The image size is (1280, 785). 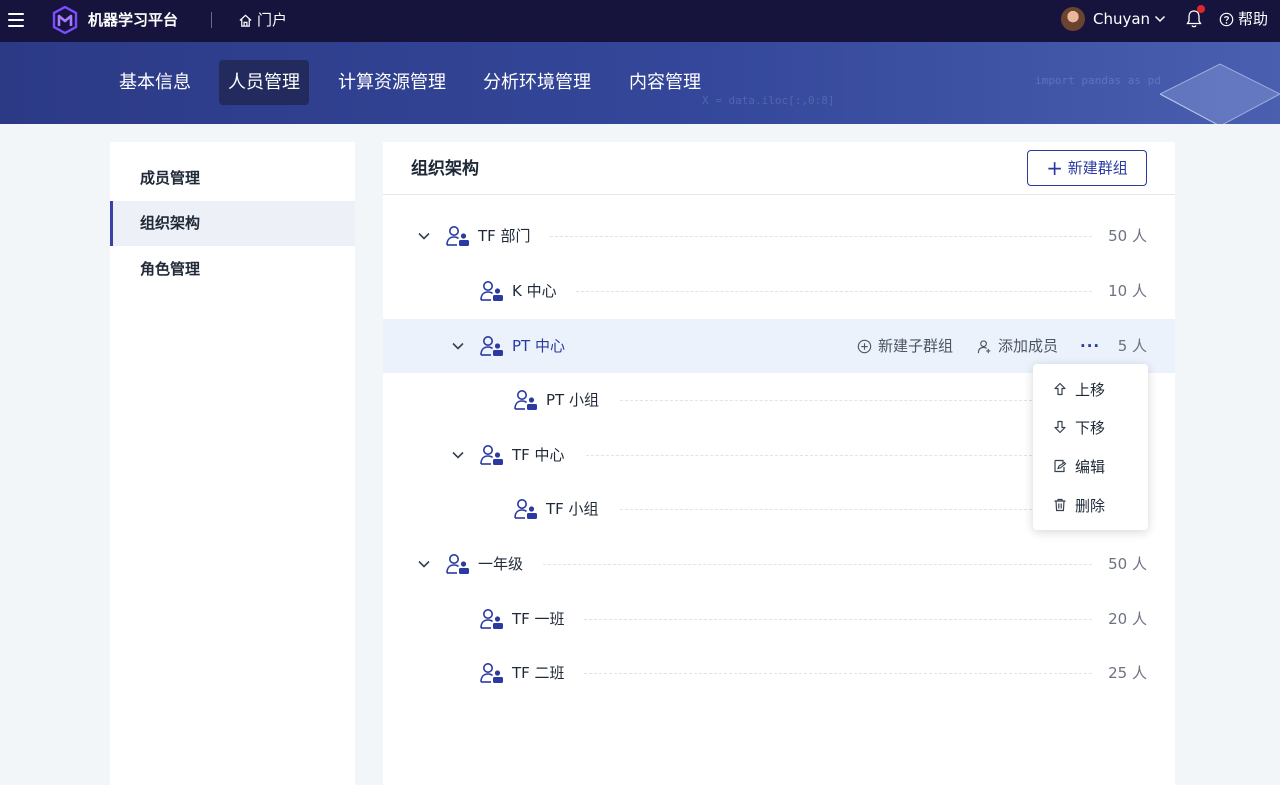 What do you see at coordinates (1226, 19) in the screenshot?
I see `help-icon` at bounding box center [1226, 19].